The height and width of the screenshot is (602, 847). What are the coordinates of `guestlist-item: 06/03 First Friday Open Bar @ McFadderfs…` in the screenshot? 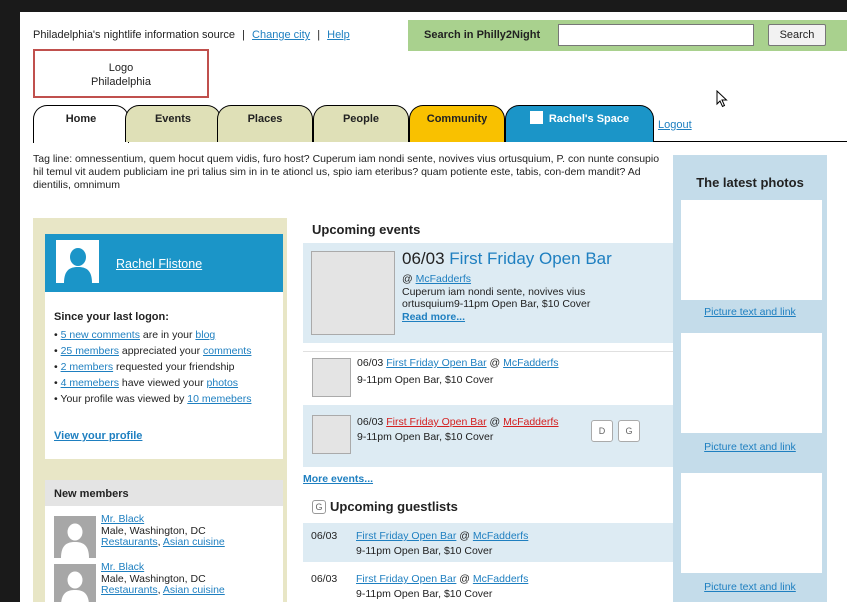 It's located at (496, 584).